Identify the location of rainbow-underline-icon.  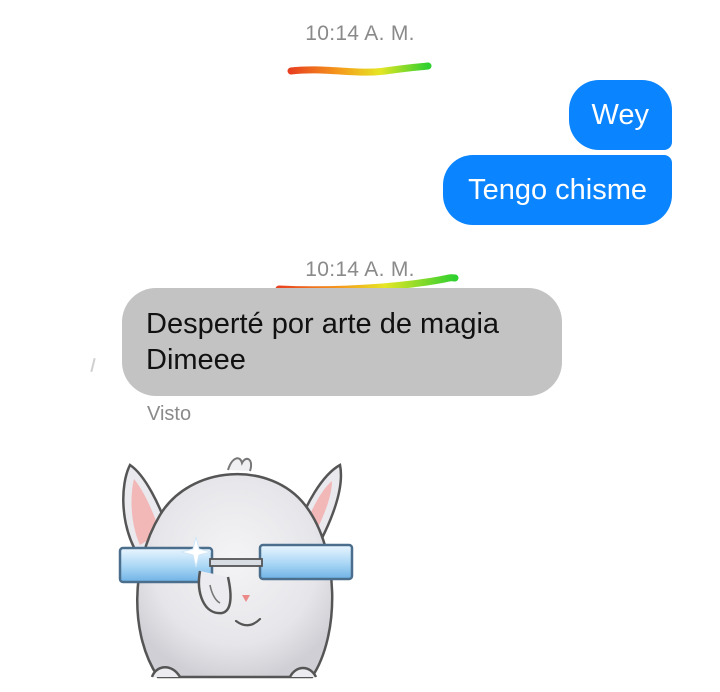
(359, 69).